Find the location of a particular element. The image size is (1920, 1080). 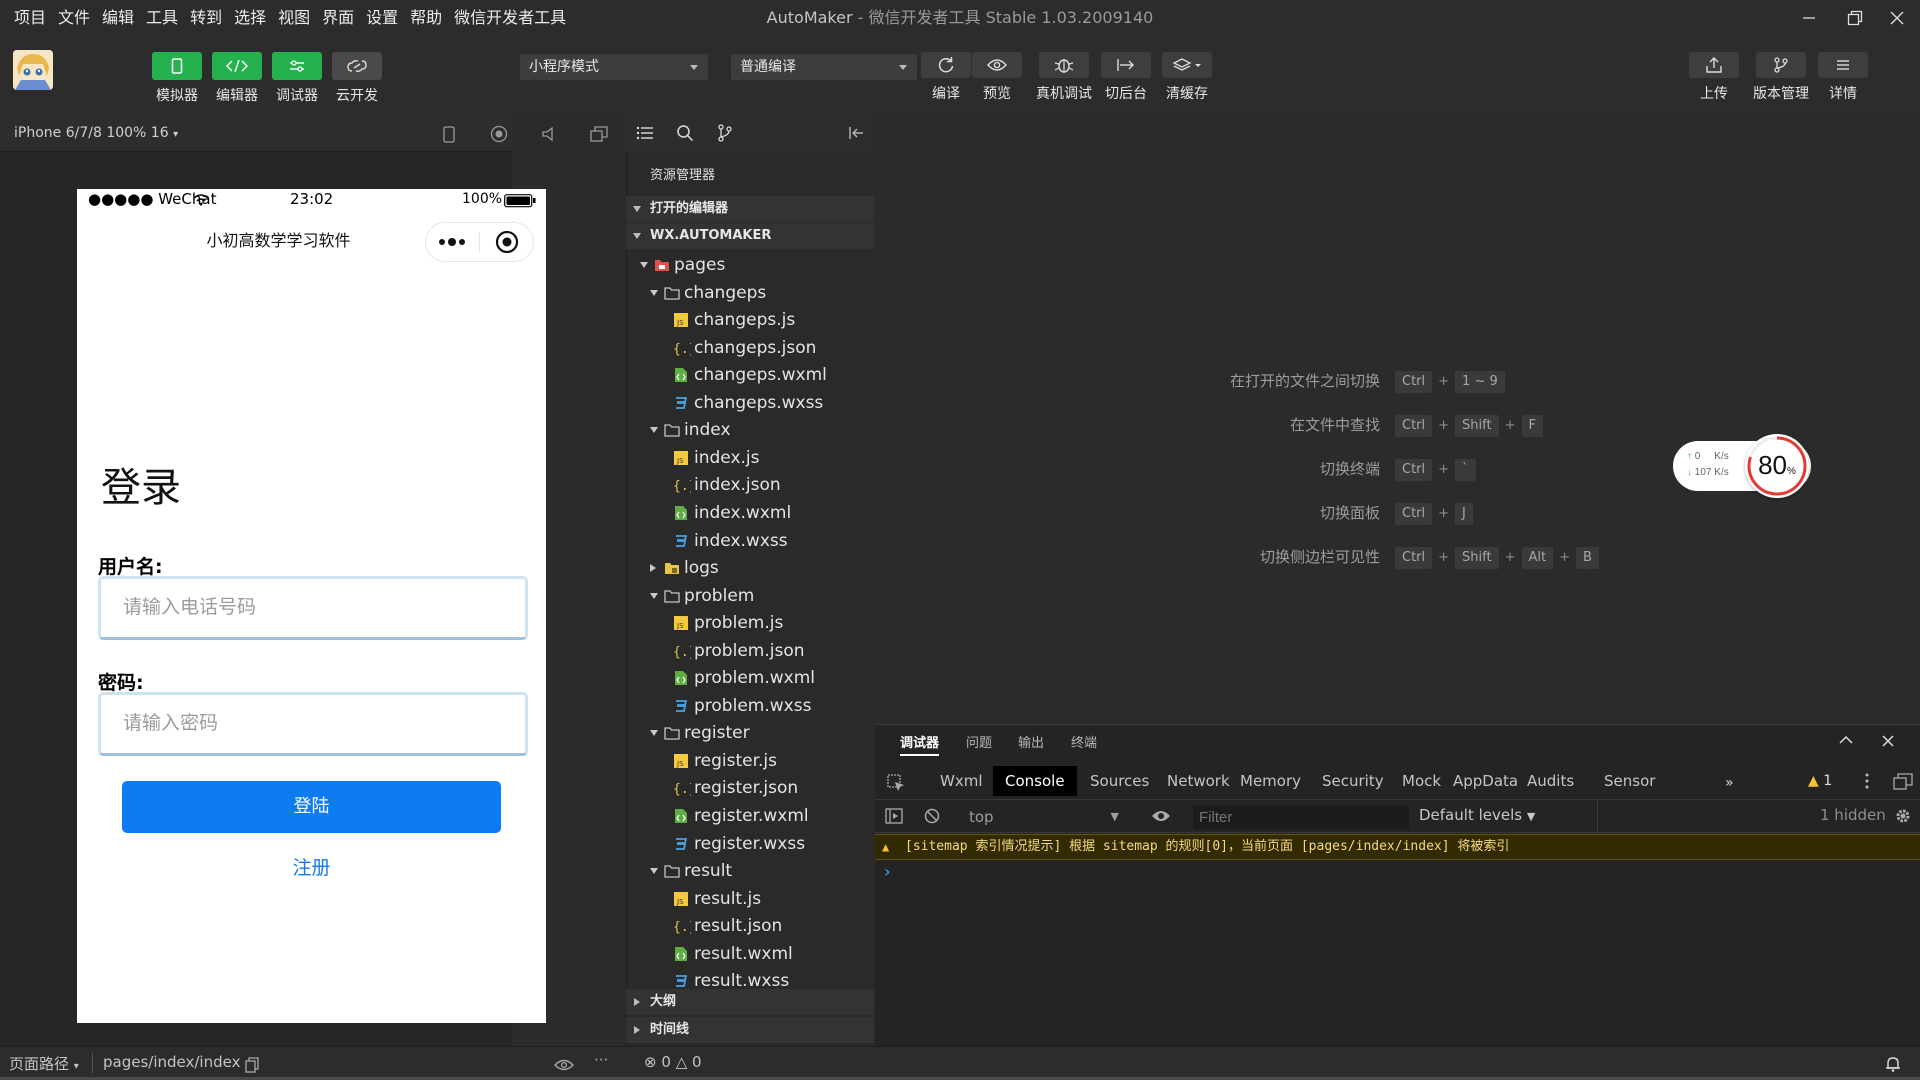

remote-debug-action: 真机调试 is located at coordinates (1064, 77).